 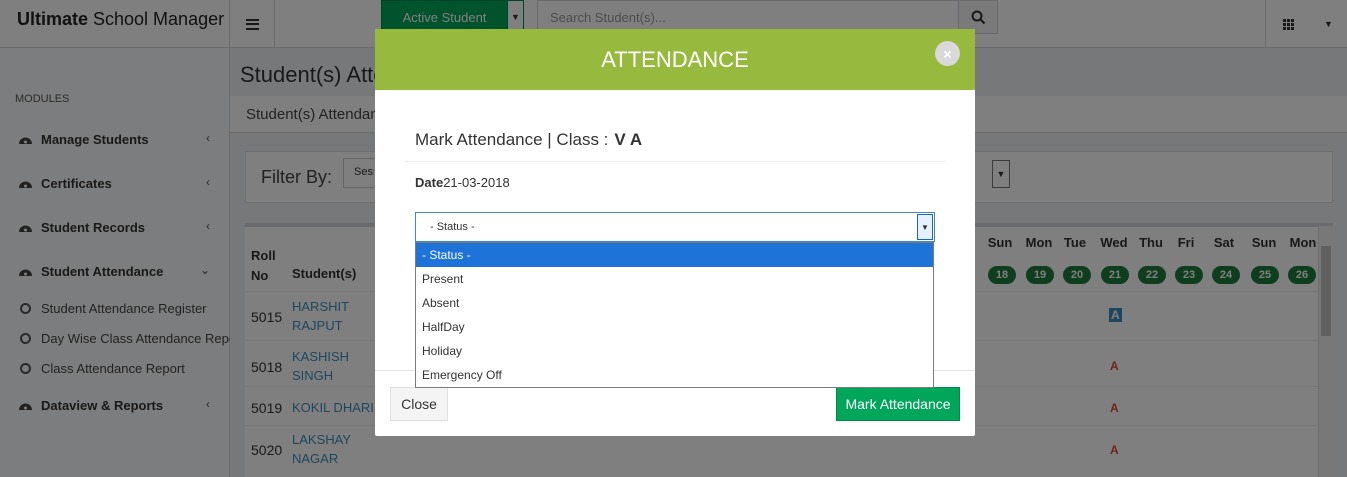 I want to click on modal-header: ATTENDANCE, so click(x=675, y=59).